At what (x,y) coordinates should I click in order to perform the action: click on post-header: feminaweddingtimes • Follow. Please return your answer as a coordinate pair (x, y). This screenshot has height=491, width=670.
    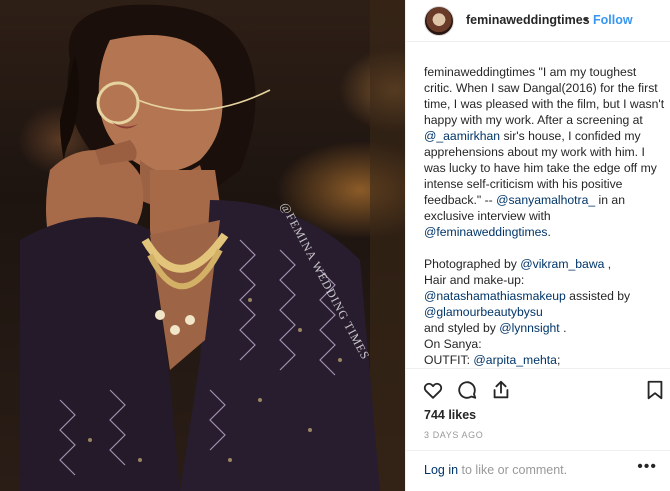
    Looking at the image, I should click on (538, 21).